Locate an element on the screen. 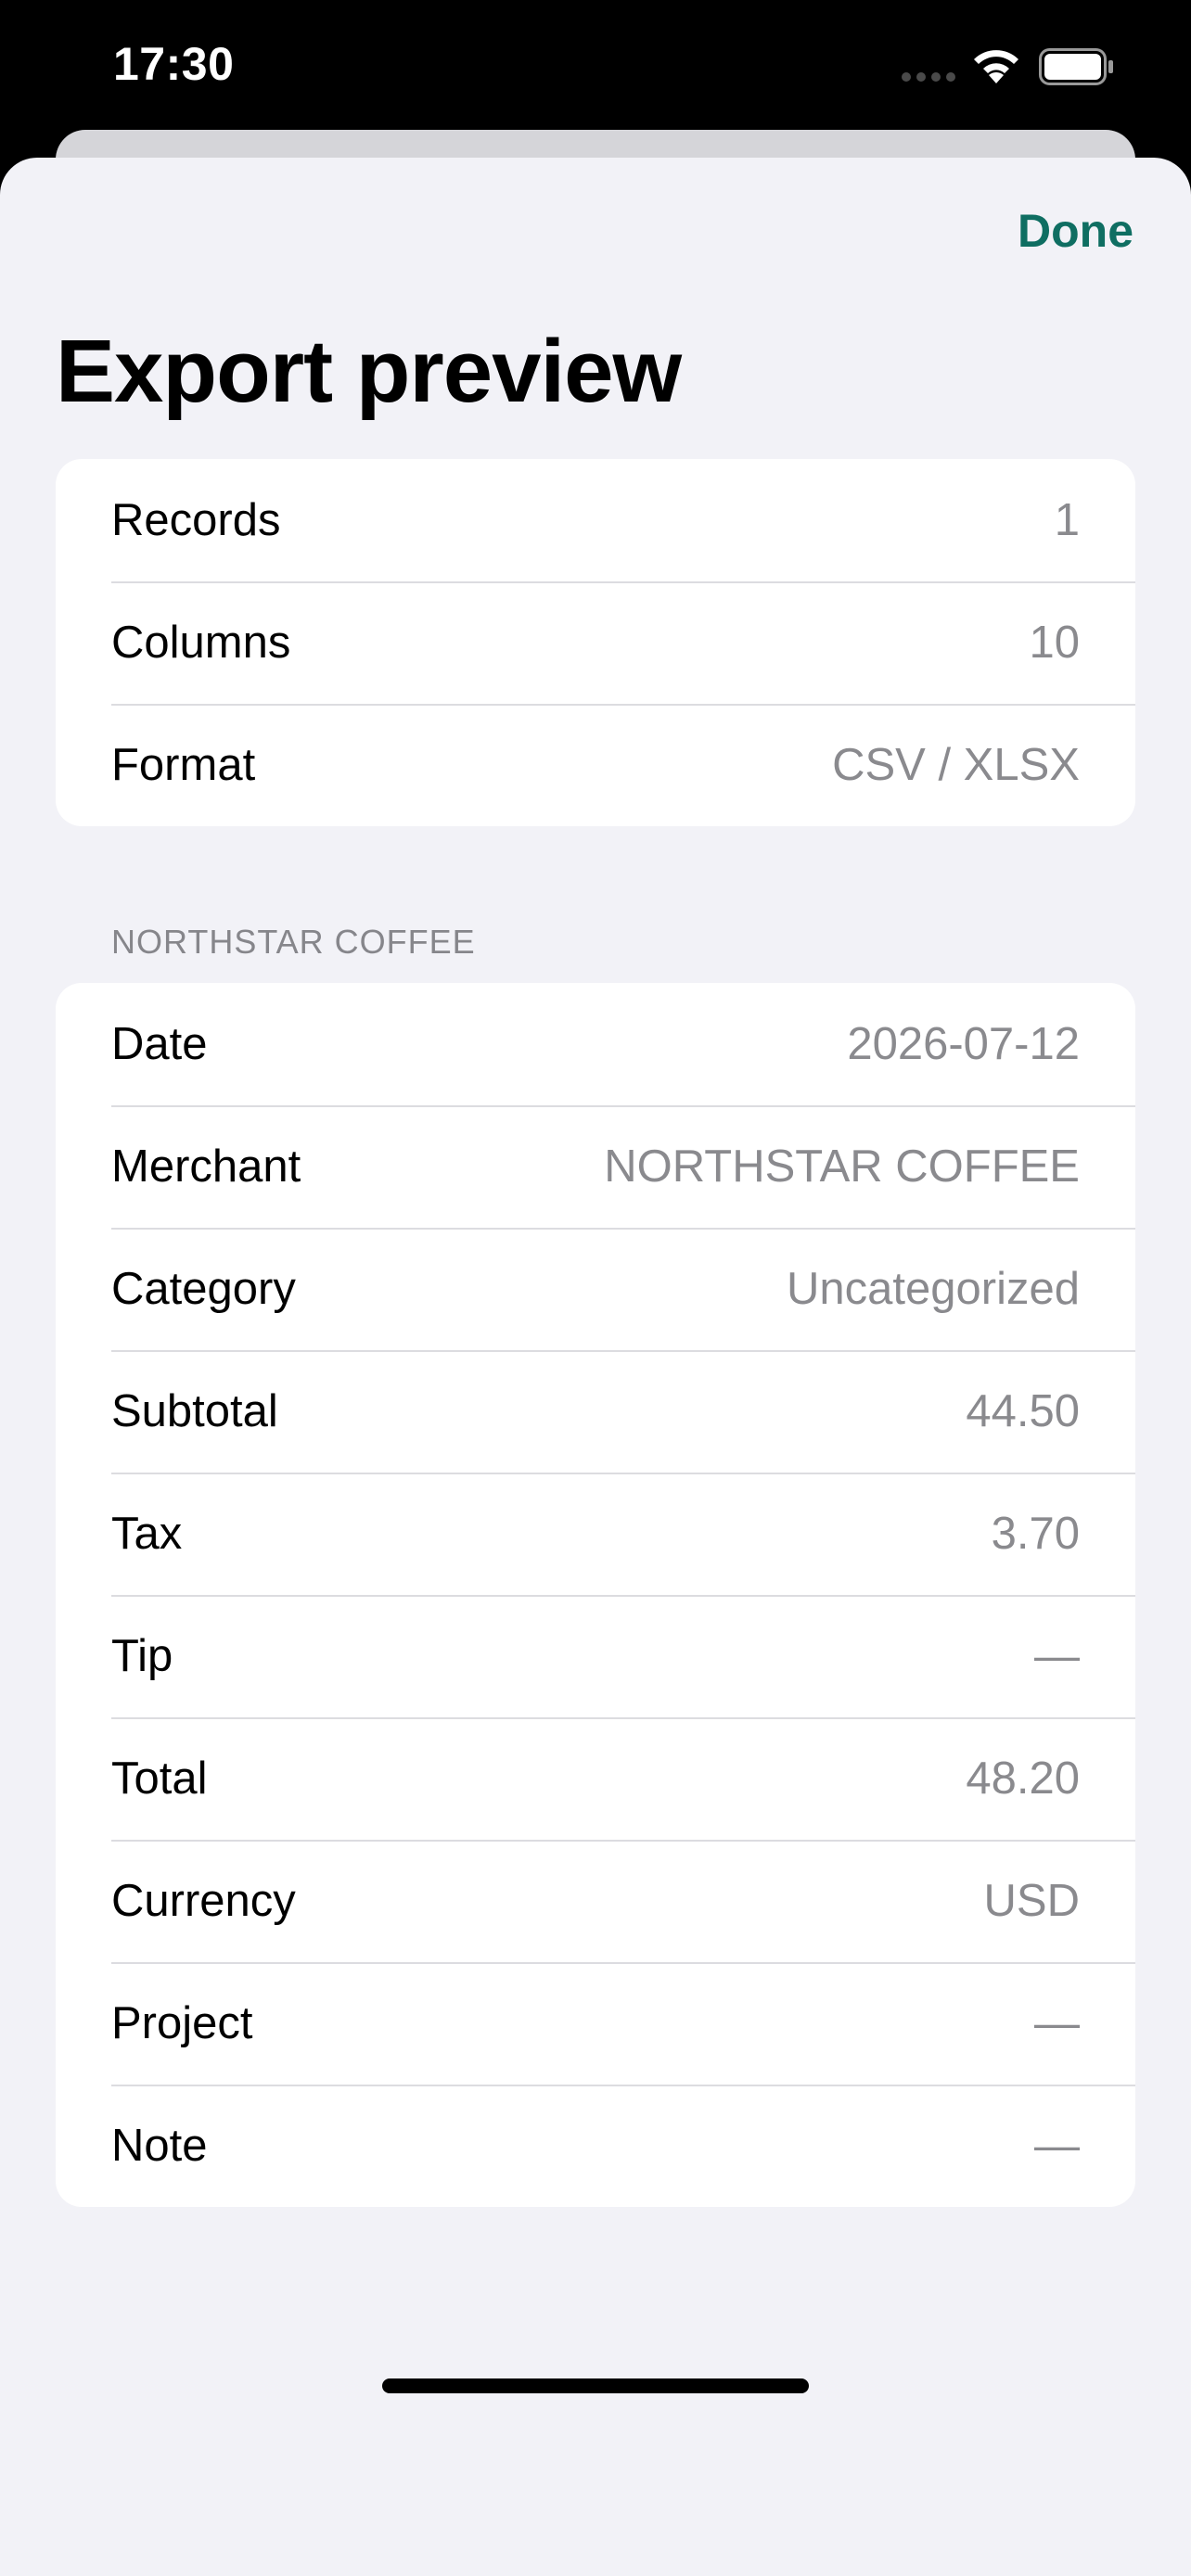  row-label: Currency is located at coordinates (203, 1901).